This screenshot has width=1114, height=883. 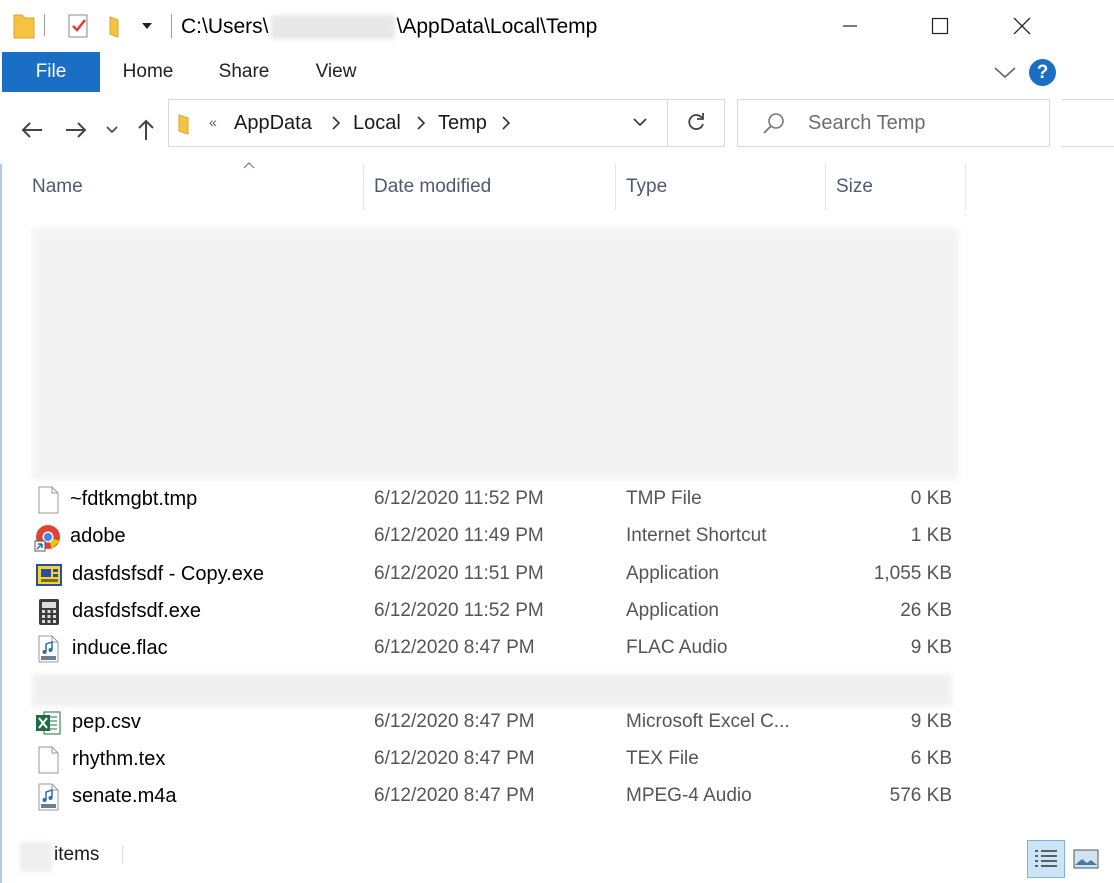 What do you see at coordinates (134, 499) in the screenshot?
I see `file-name: ~fdtkmgbt.tmp` at bounding box center [134, 499].